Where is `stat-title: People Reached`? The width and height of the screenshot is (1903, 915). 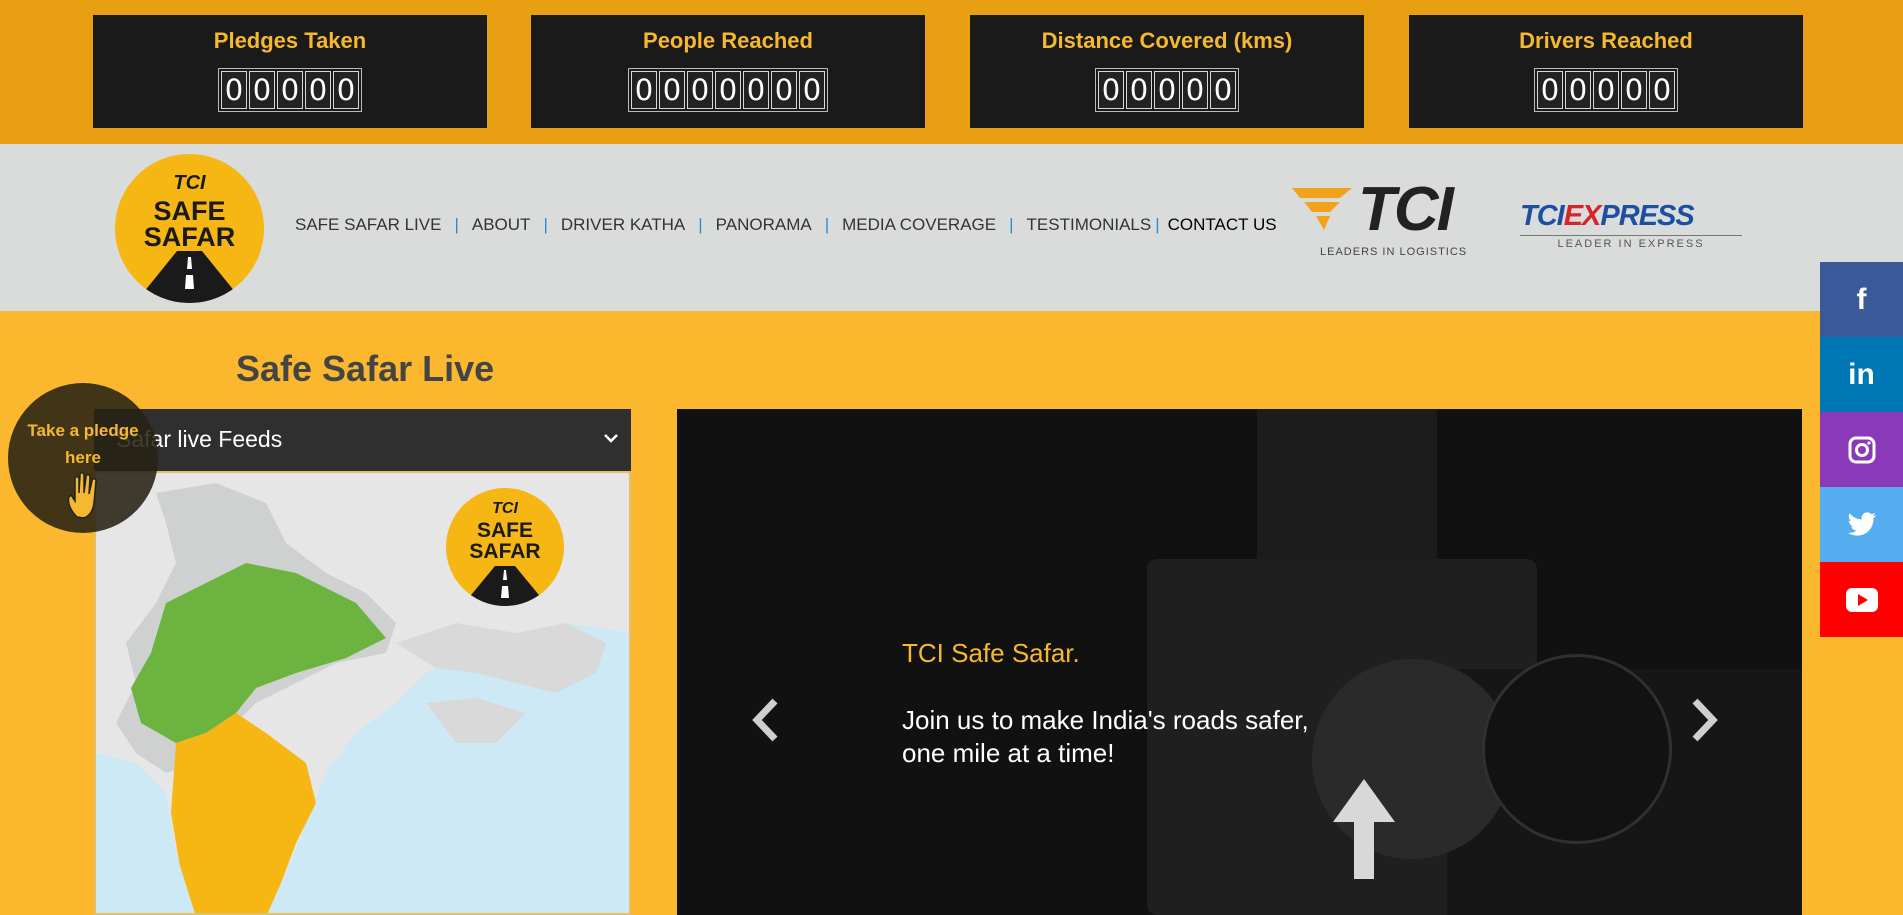
stat-title: People Reached is located at coordinates (728, 40).